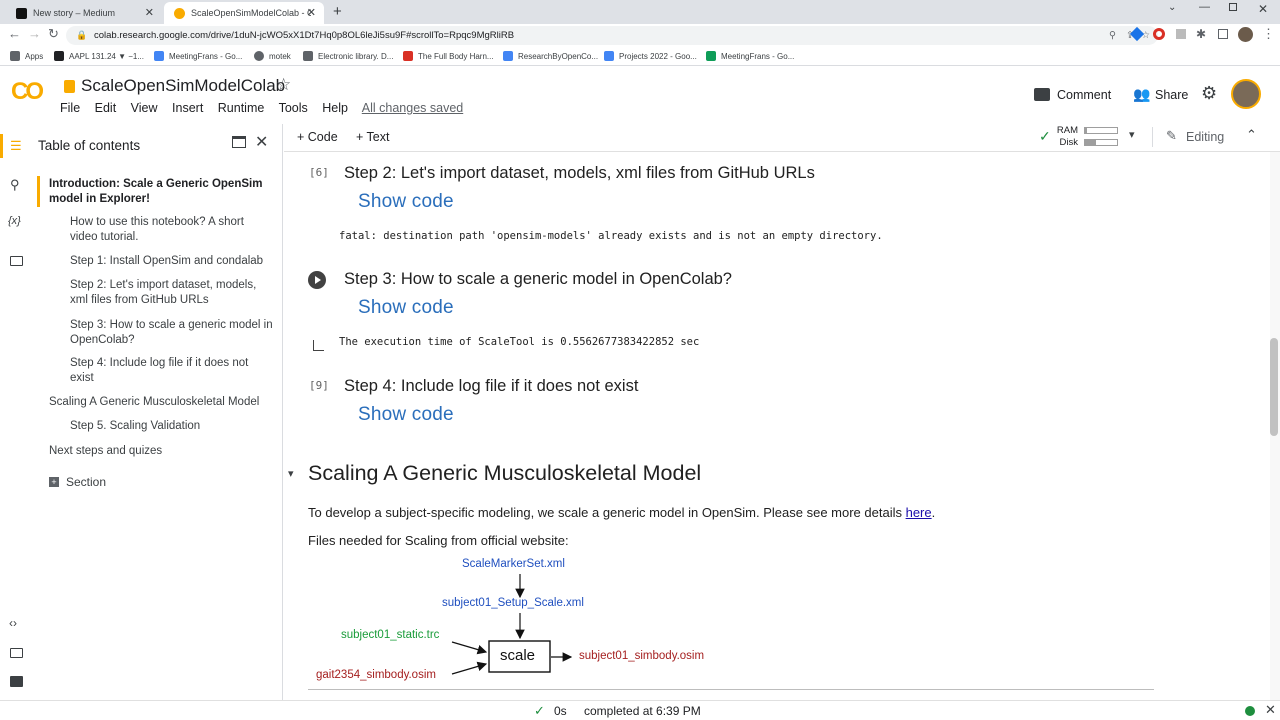 The width and height of the screenshot is (1280, 720). What do you see at coordinates (1270, 710) in the screenshot?
I see `close-status-icon: ✕` at bounding box center [1270, 710].